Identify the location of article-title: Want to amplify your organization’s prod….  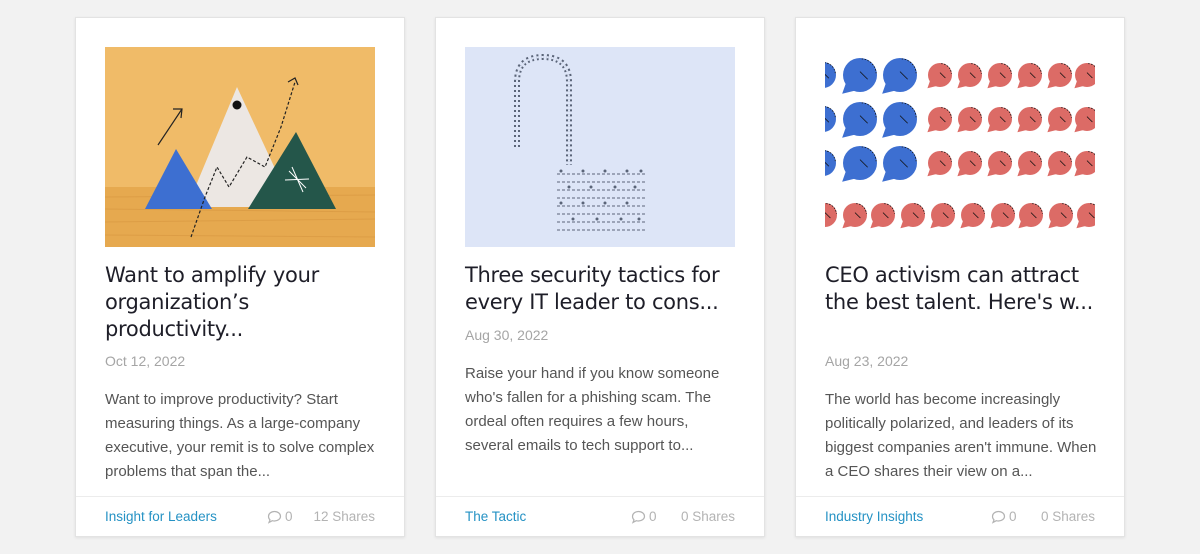
(241, 302).